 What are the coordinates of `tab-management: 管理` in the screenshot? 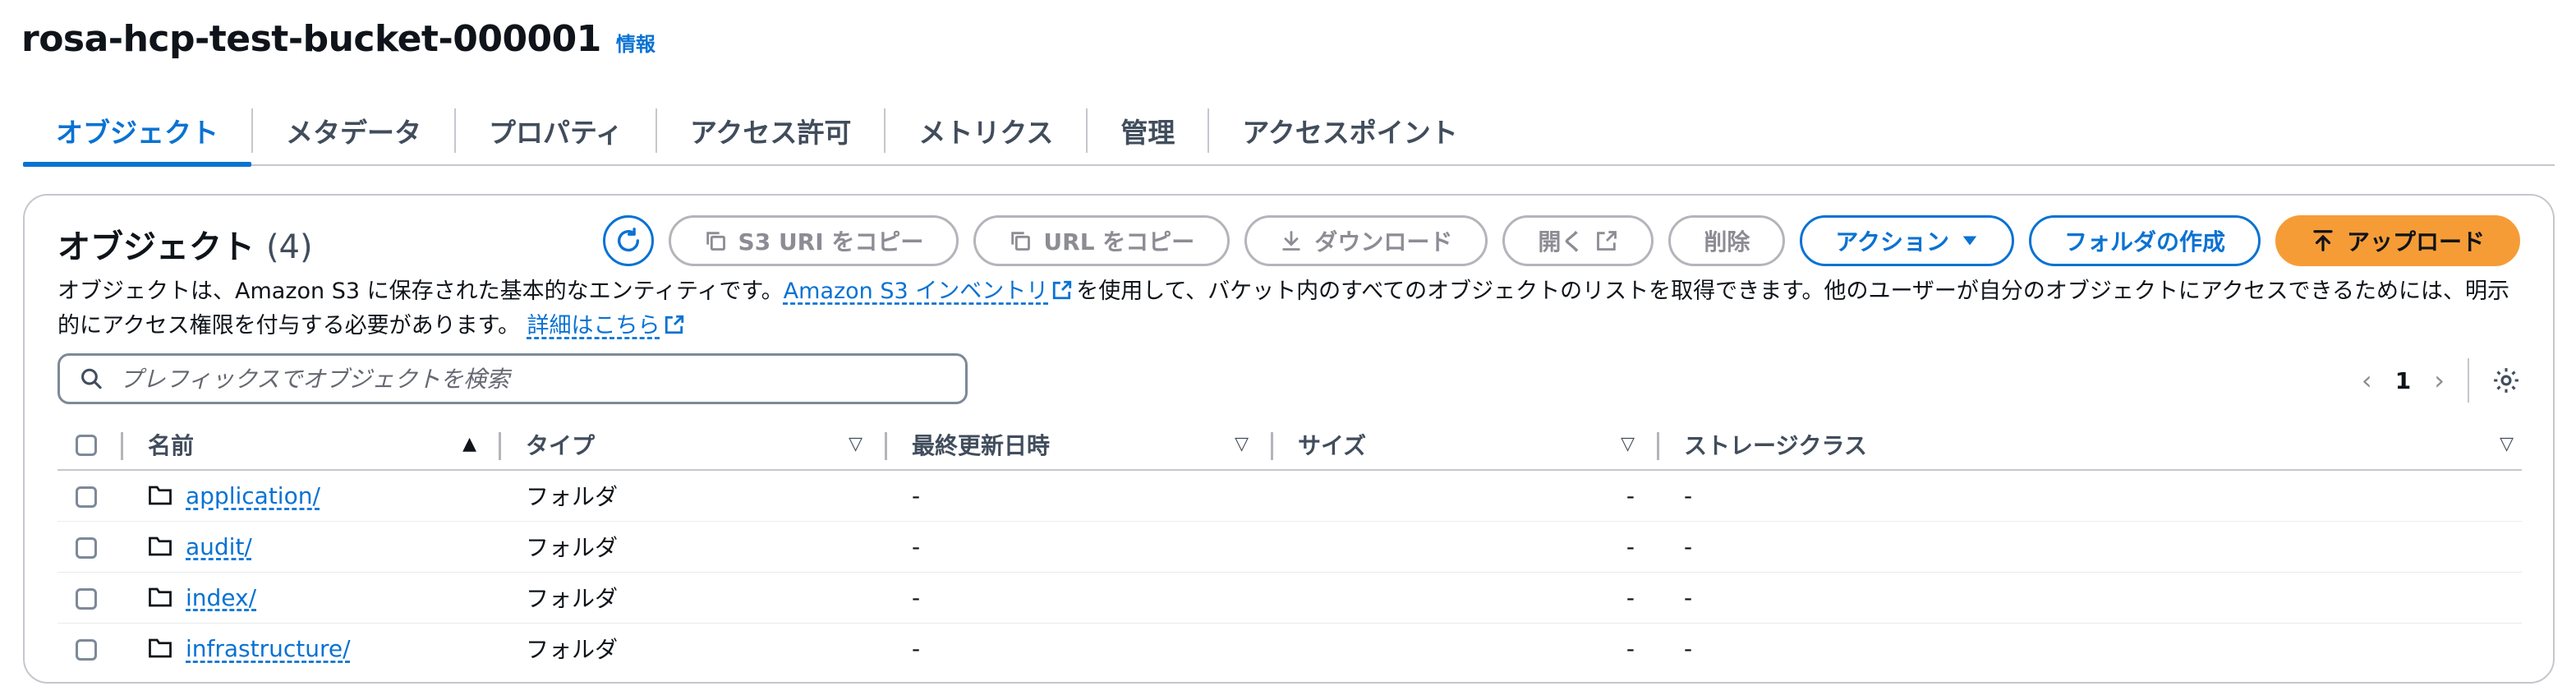 It's located at (1148, 130).